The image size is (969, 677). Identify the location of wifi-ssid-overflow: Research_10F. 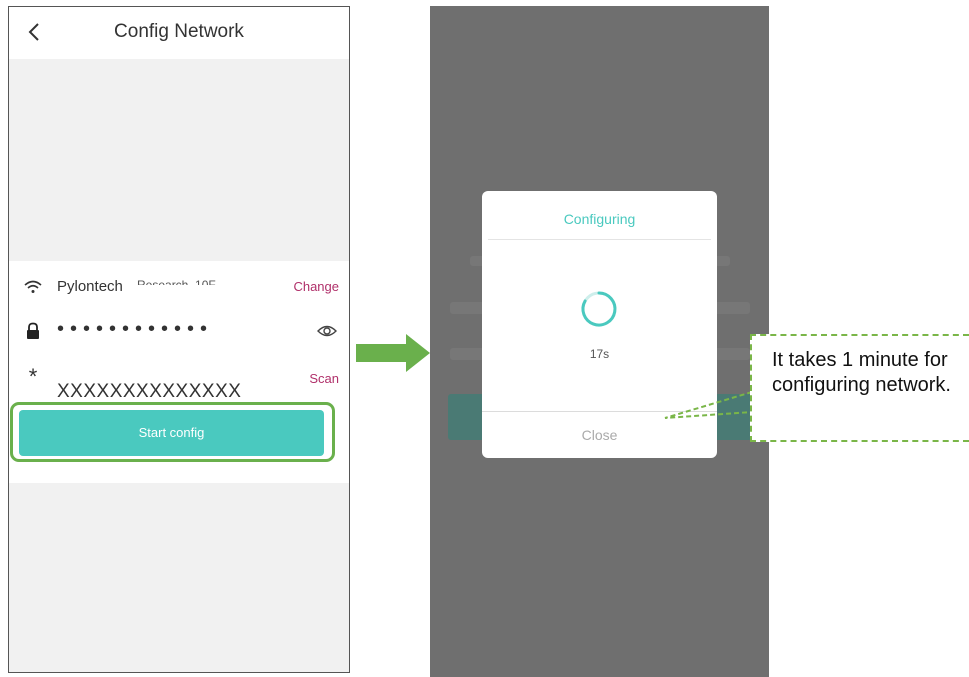
(176, 281).